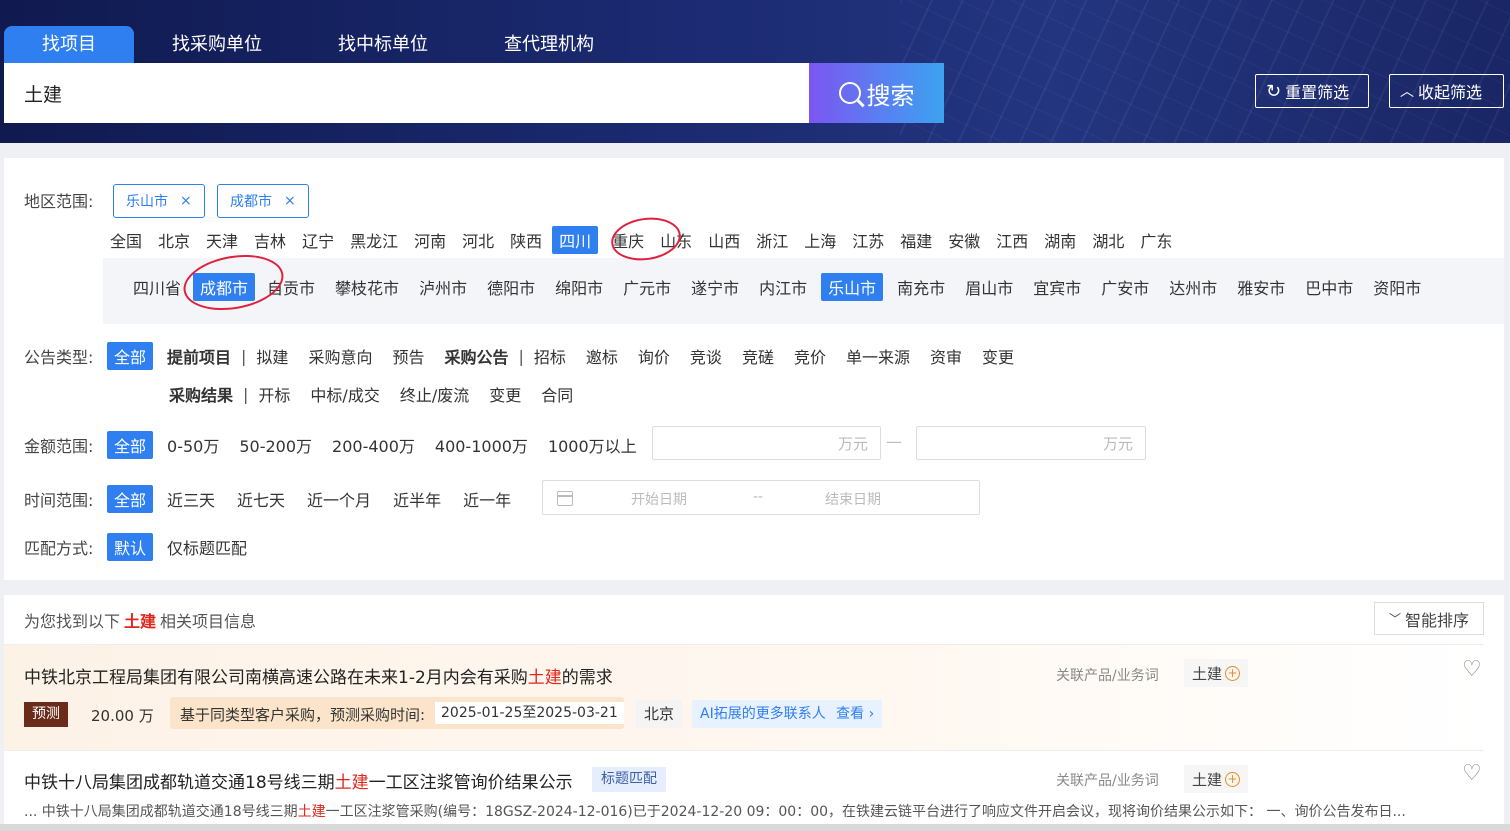 Image resolution: width=1510 pixels, height=831 pixels. What do you see at coordinates (876, 93) in the screenshot?
I see `search-button: 搜索` at bounding box center [876, 93].